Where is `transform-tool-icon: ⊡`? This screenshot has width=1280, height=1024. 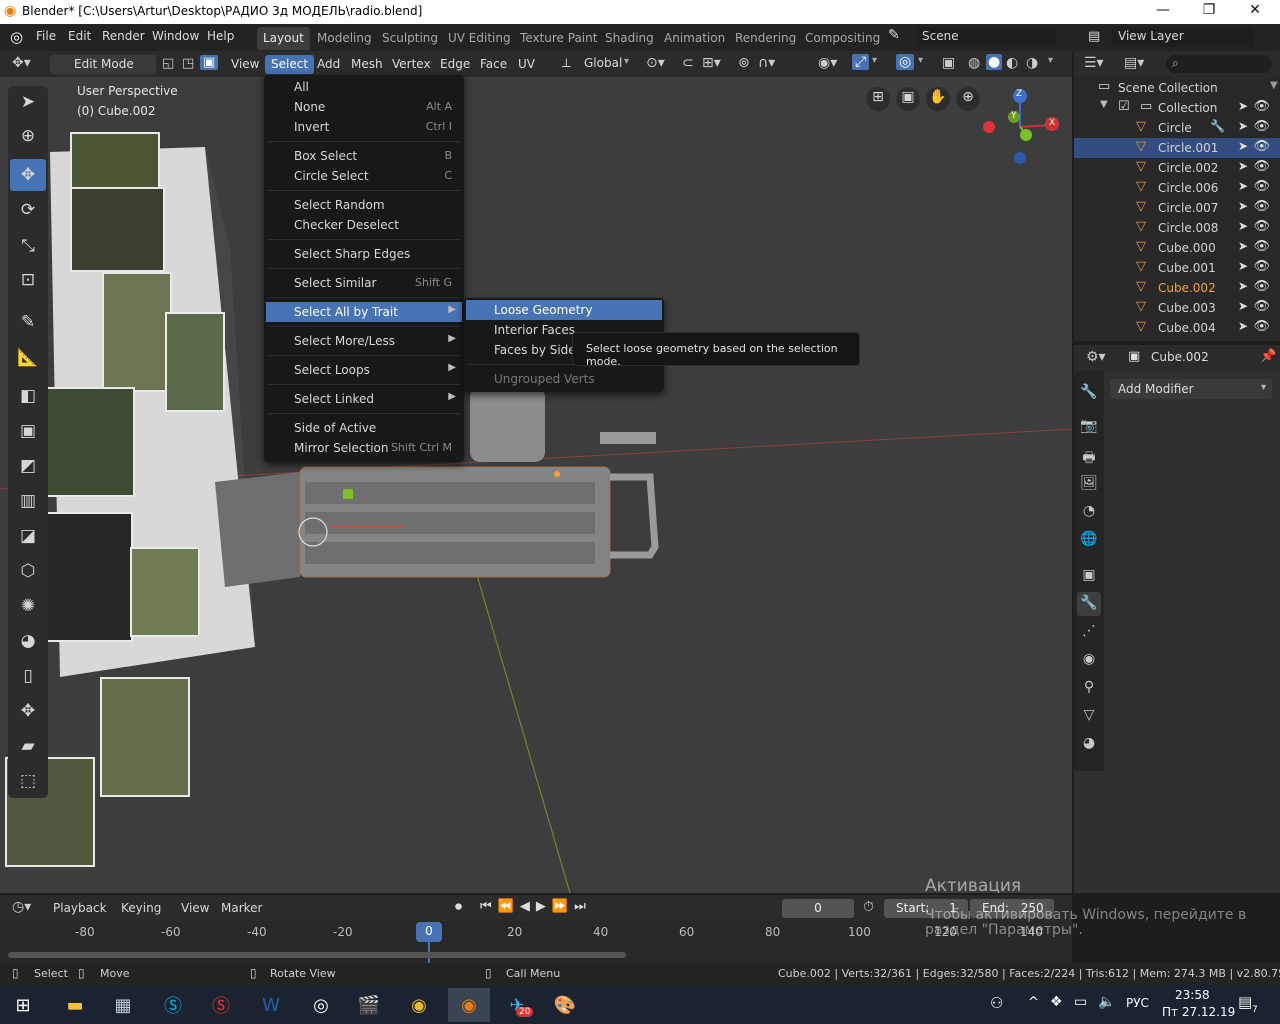 transform-tool-icon: ⊡ is located at coordinates (28, 280).